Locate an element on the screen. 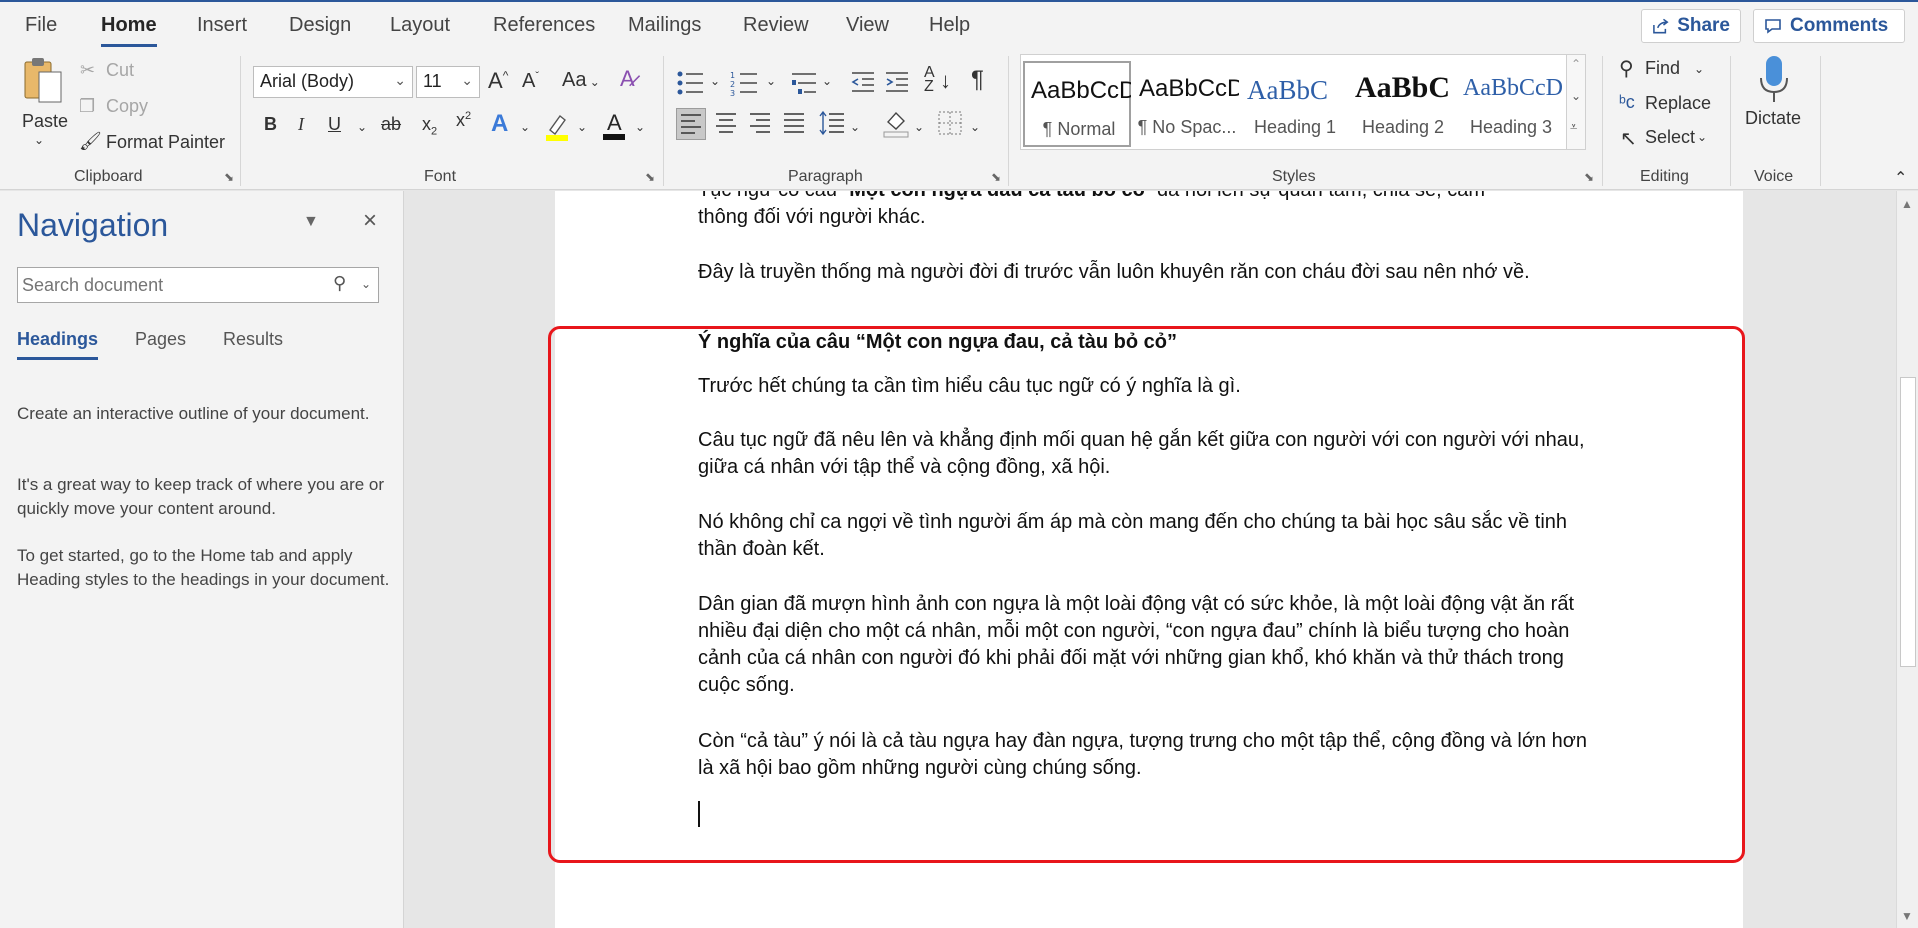 The width and height of the screenshot is (1918, 928). format-painter-label: Format Painter is located at coordinates (165, 142).